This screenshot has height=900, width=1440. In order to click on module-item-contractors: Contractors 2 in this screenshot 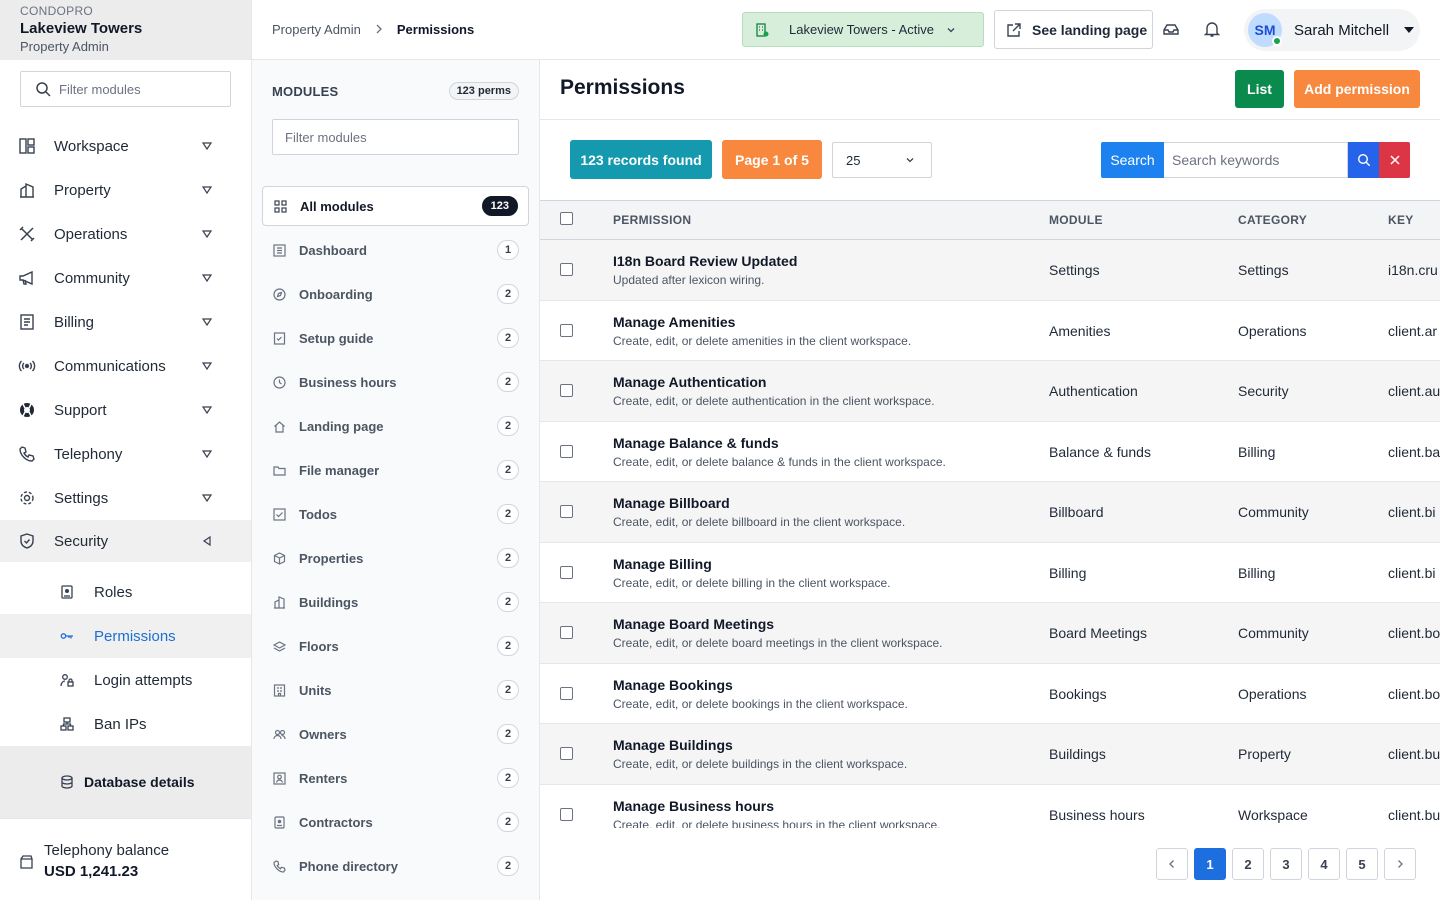, I will do `click(395, 822)`.